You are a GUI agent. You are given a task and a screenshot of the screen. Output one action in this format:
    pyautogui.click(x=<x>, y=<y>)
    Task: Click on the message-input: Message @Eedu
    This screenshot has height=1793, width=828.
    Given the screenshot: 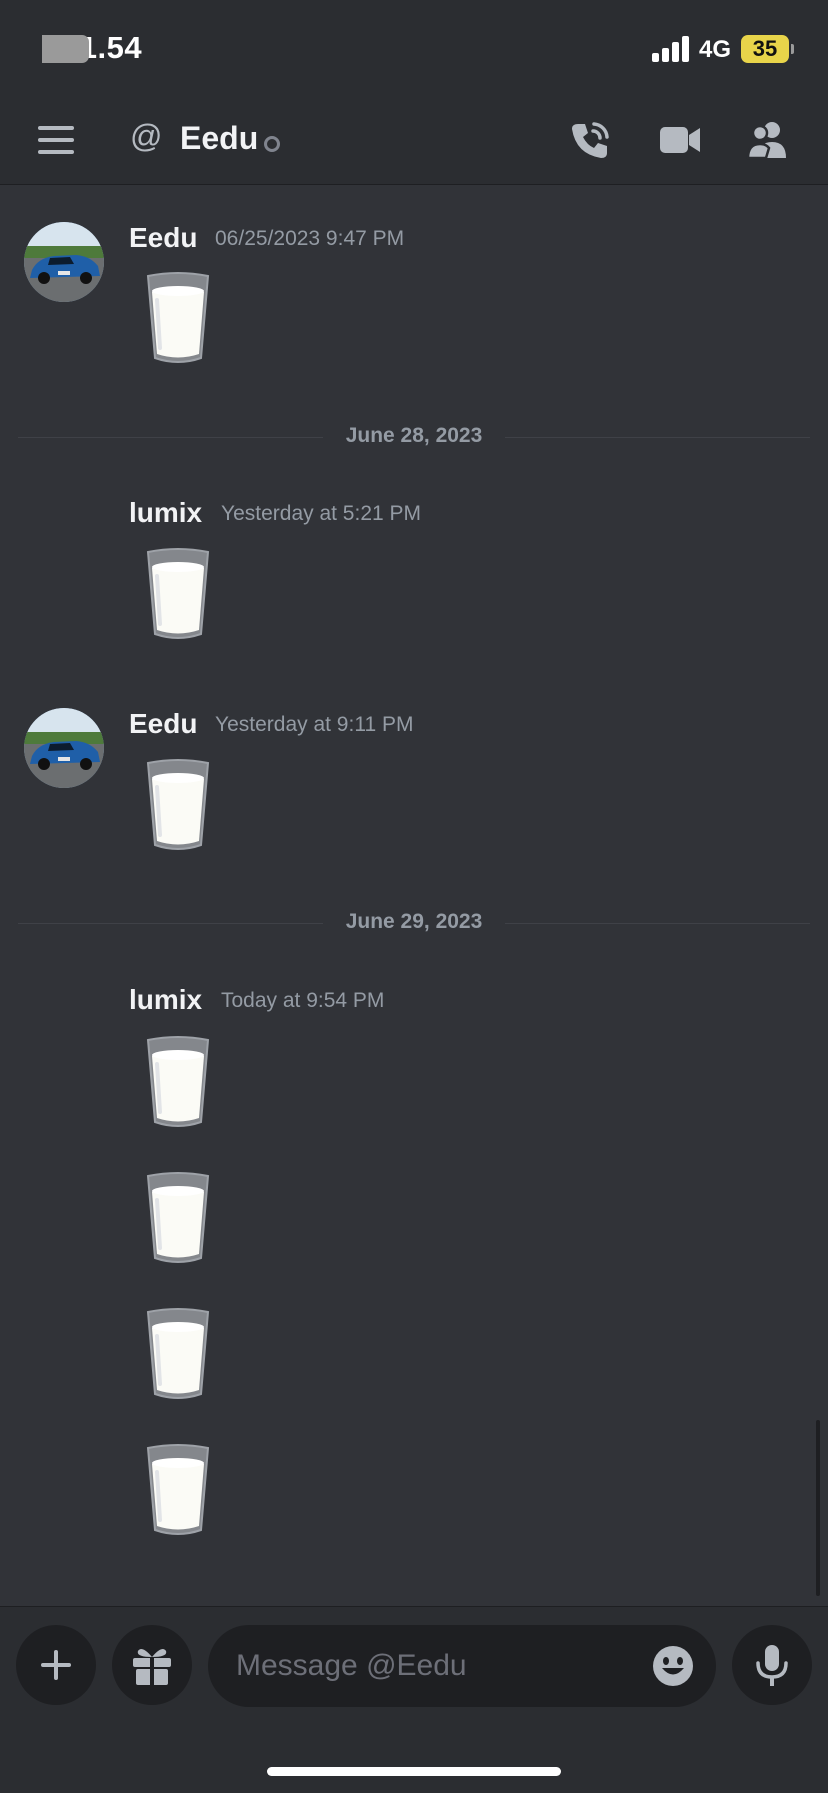 What is the action you would take?
    pyautogui.click(x=462, y=1666)
    